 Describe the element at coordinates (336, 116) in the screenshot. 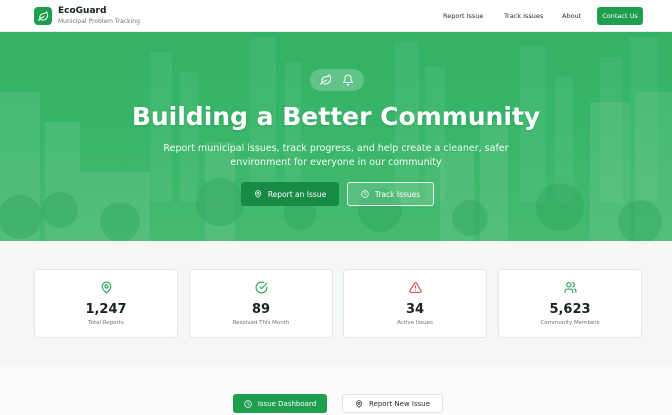

I see `hero-title: Building a Better Community` at that location.